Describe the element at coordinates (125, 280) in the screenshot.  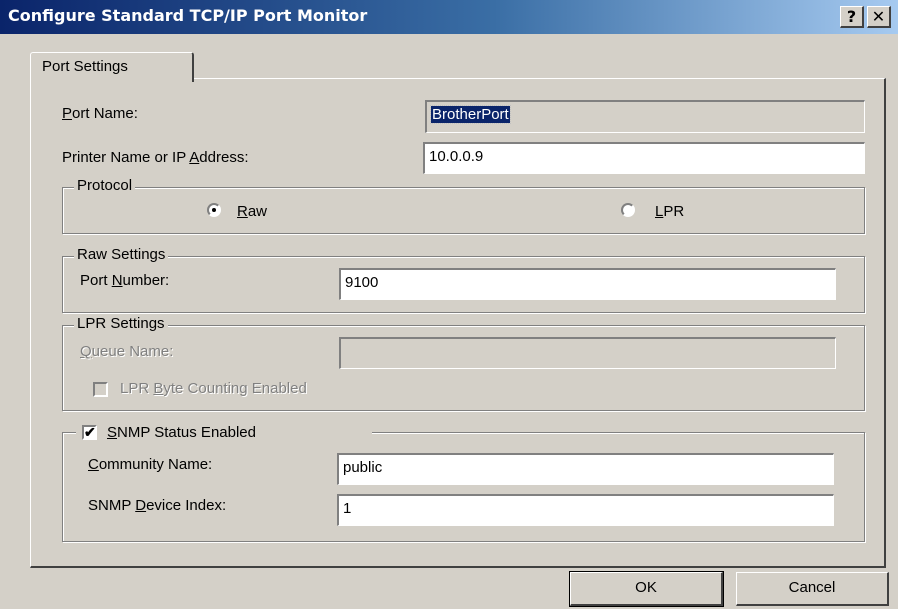
I see `port-number-label: Port Number:` at that location.